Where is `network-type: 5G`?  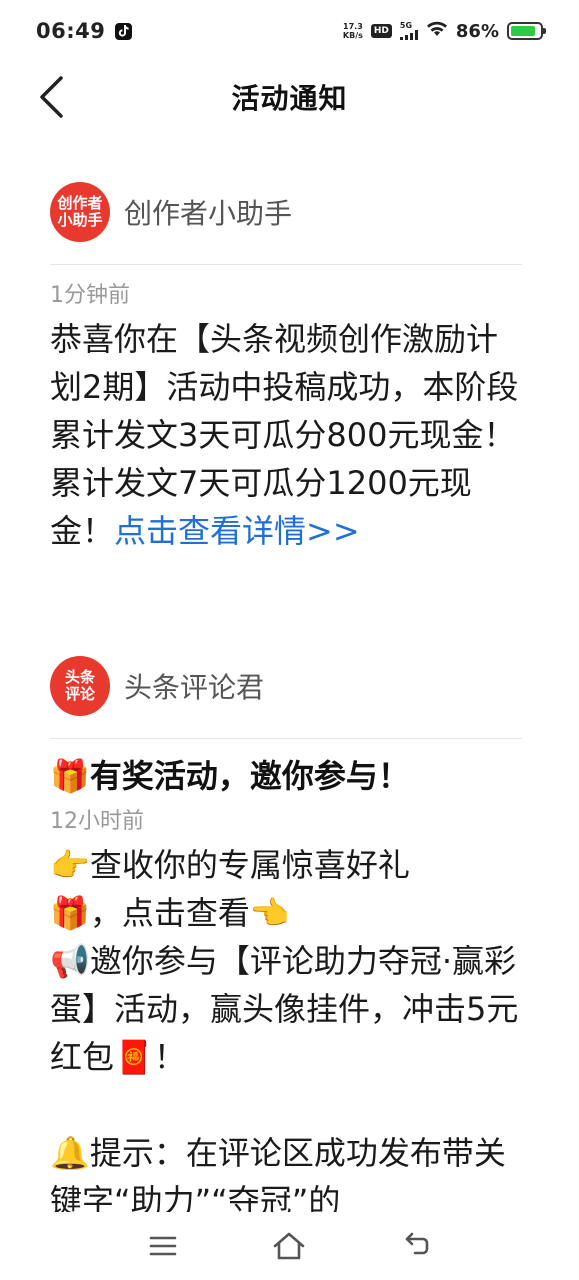
network-type: 5G is located at coordinates (406, 25).